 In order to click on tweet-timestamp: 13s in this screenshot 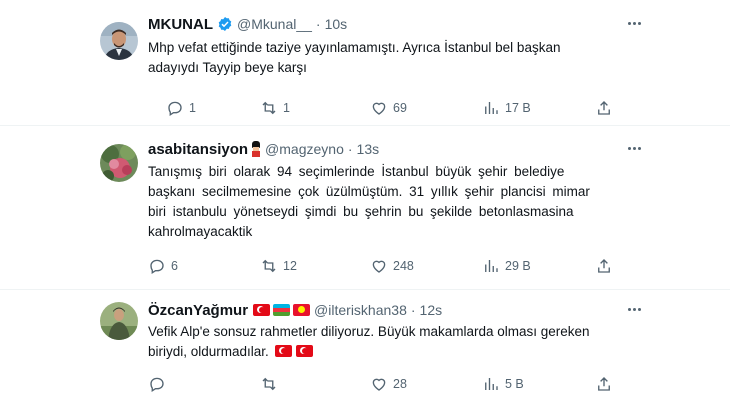, I will do `click(368, 149)`.